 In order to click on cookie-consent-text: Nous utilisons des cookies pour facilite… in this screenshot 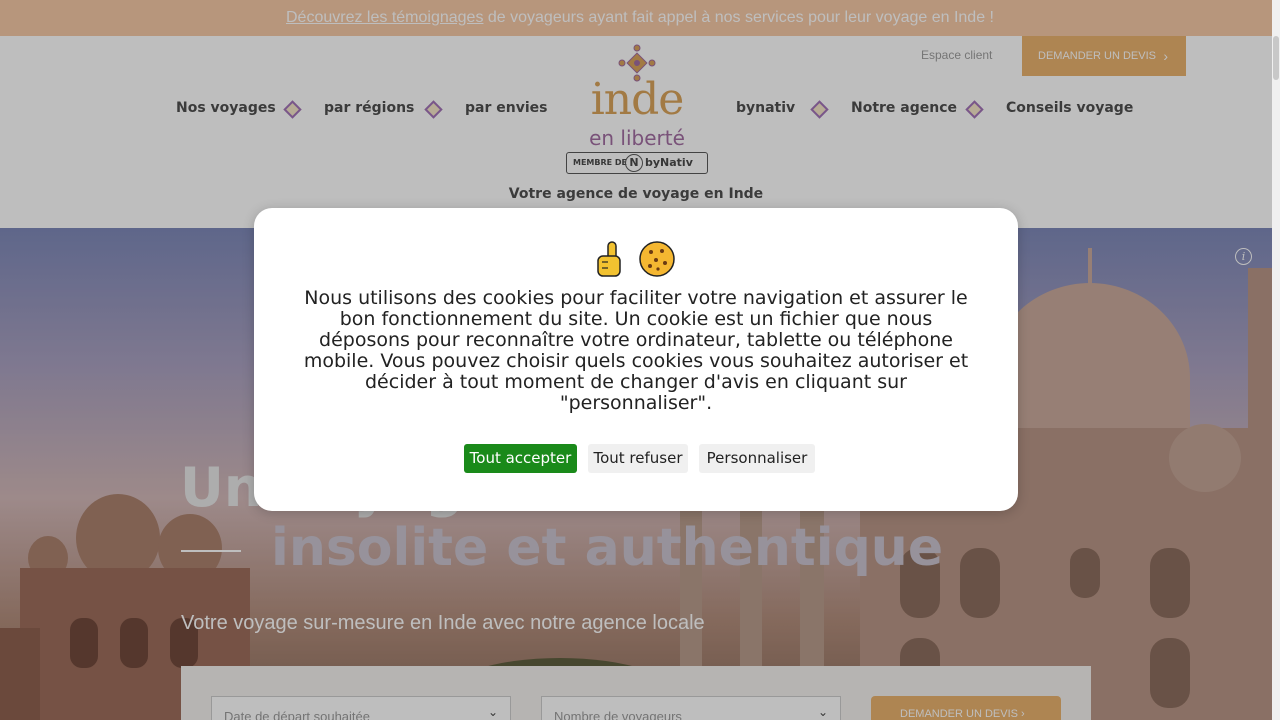, I will do `click(636, 350)`.